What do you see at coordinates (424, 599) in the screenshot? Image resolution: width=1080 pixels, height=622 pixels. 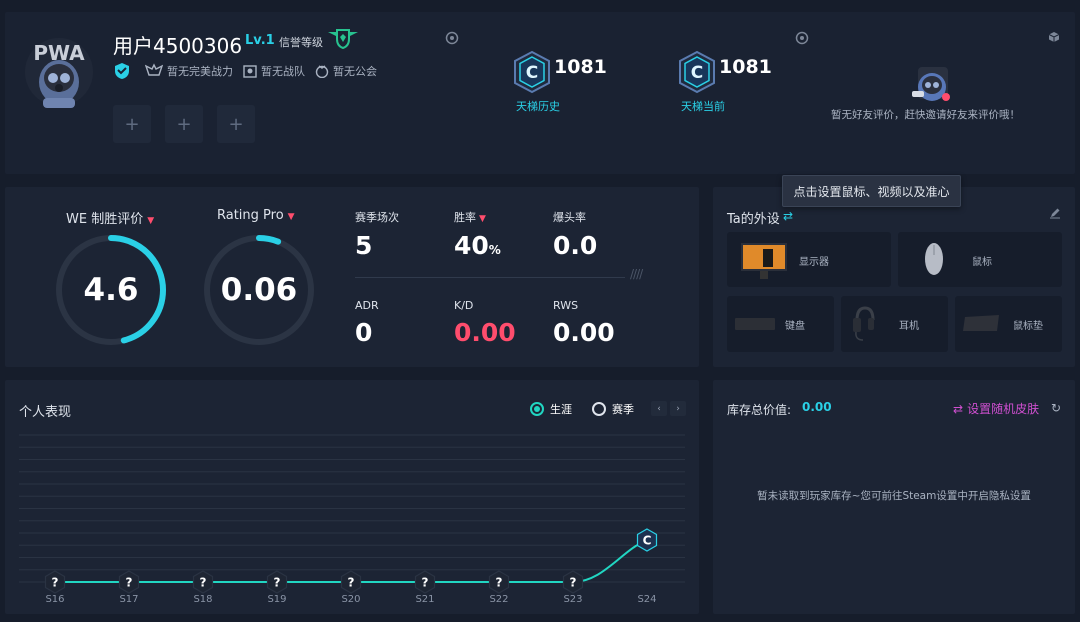 I see `x-tick-label: S21` at bounding box center [424, 599].